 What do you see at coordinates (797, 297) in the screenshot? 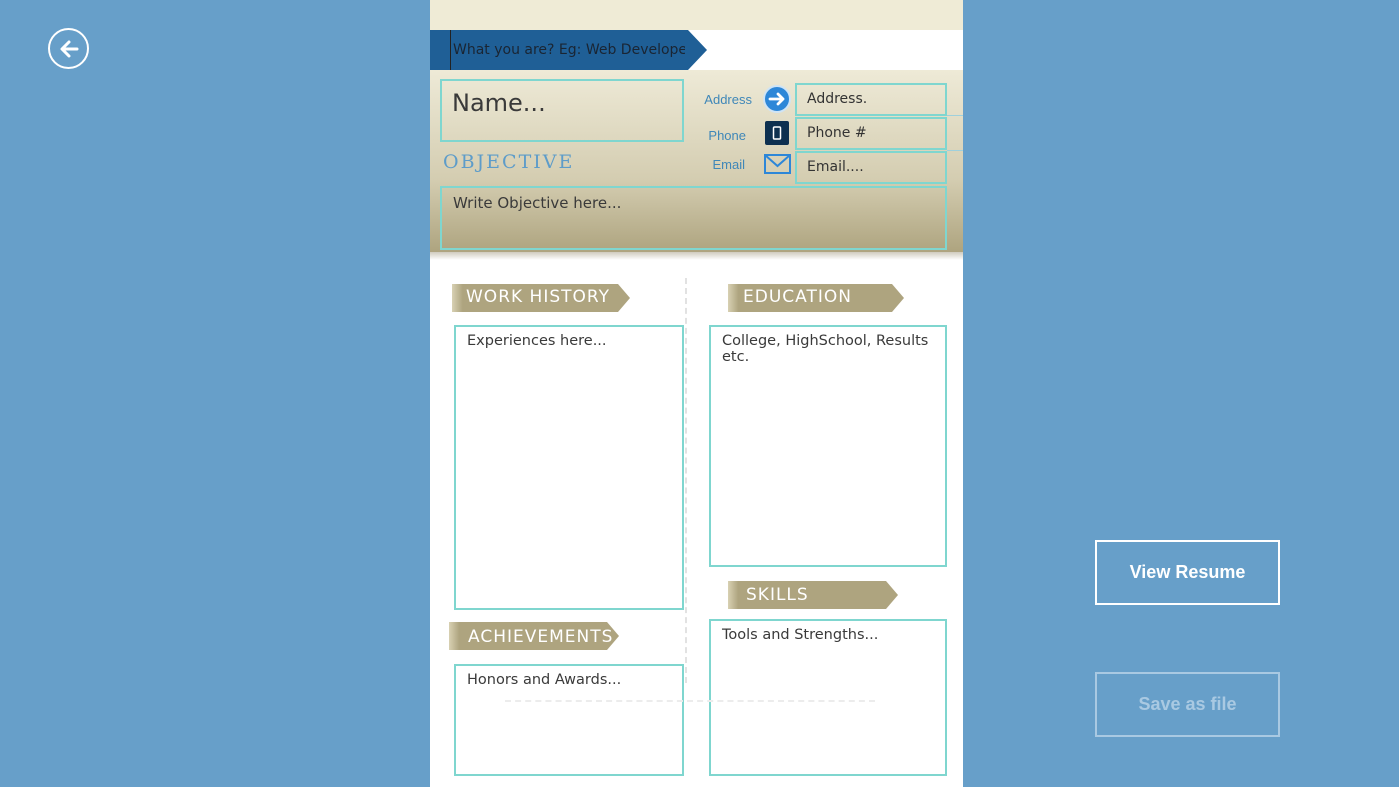
I see `education-title: EDUCATION` at bounding box center [797, 297].